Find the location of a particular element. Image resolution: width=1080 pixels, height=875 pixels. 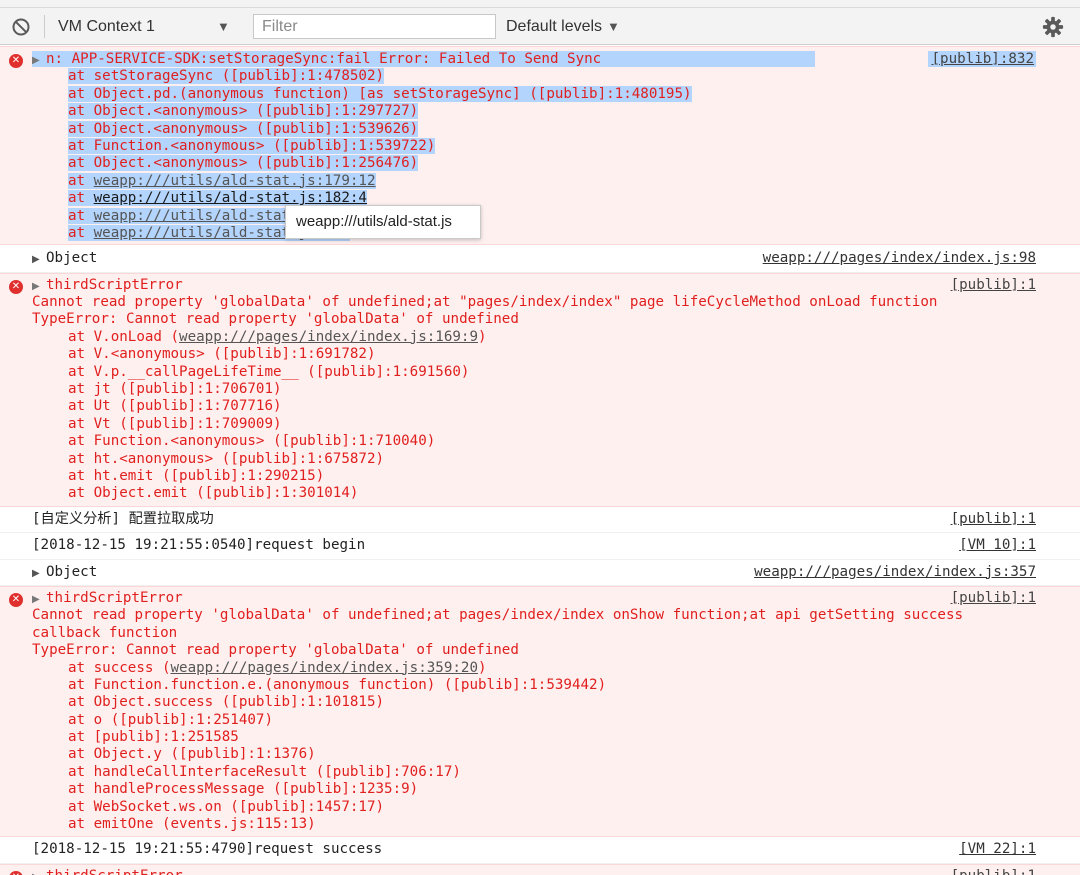

context-dropdown-icon: ▼ is located at coordinates (223, 26).